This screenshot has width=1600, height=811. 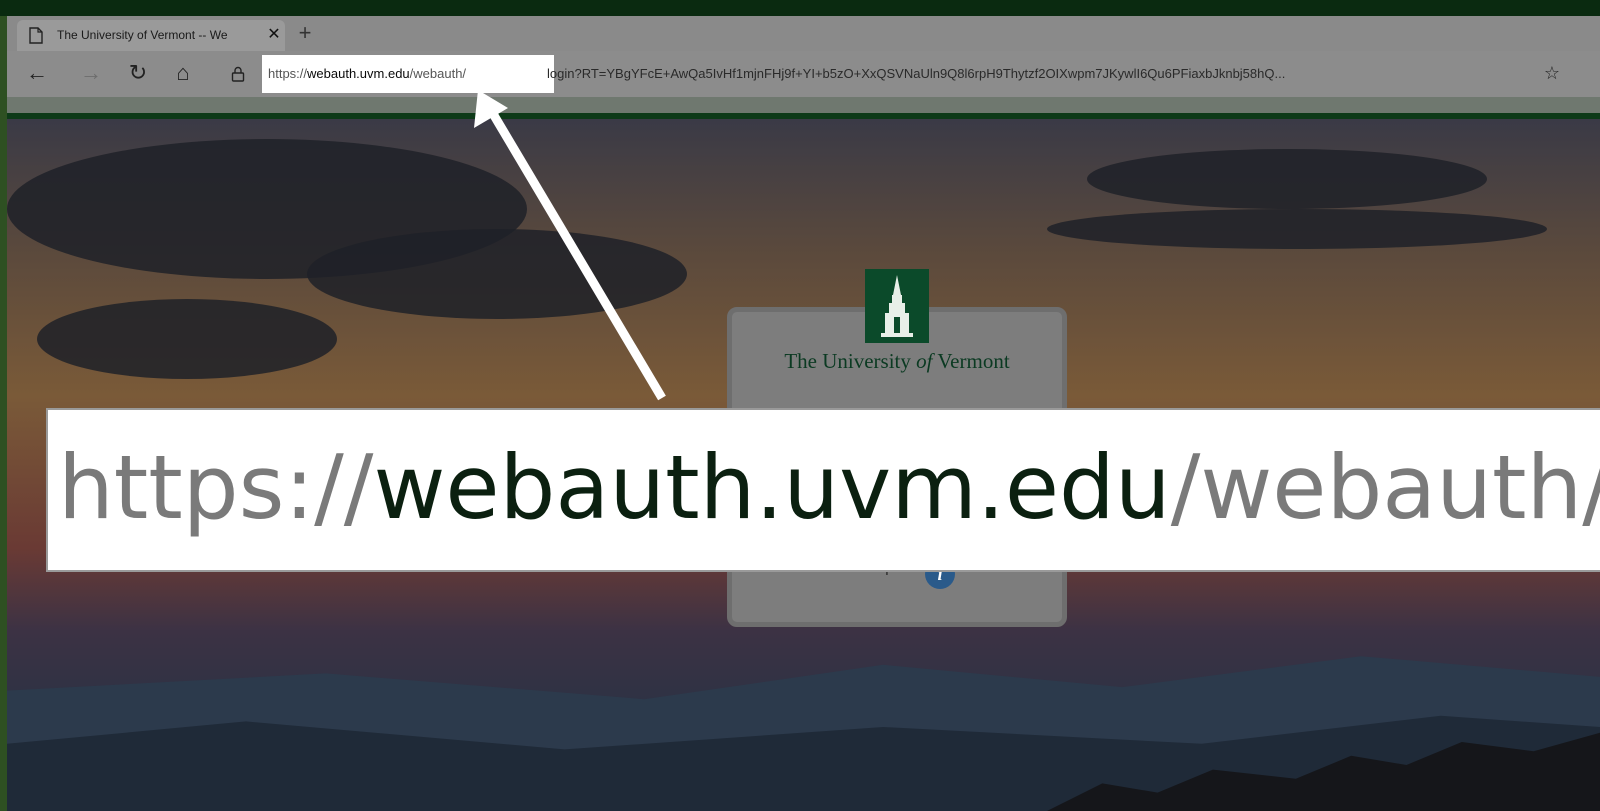 What do you see at coordinates (800, 8) in the screenshot?
I see `outer-border-top` at bounding box center [800, 8].